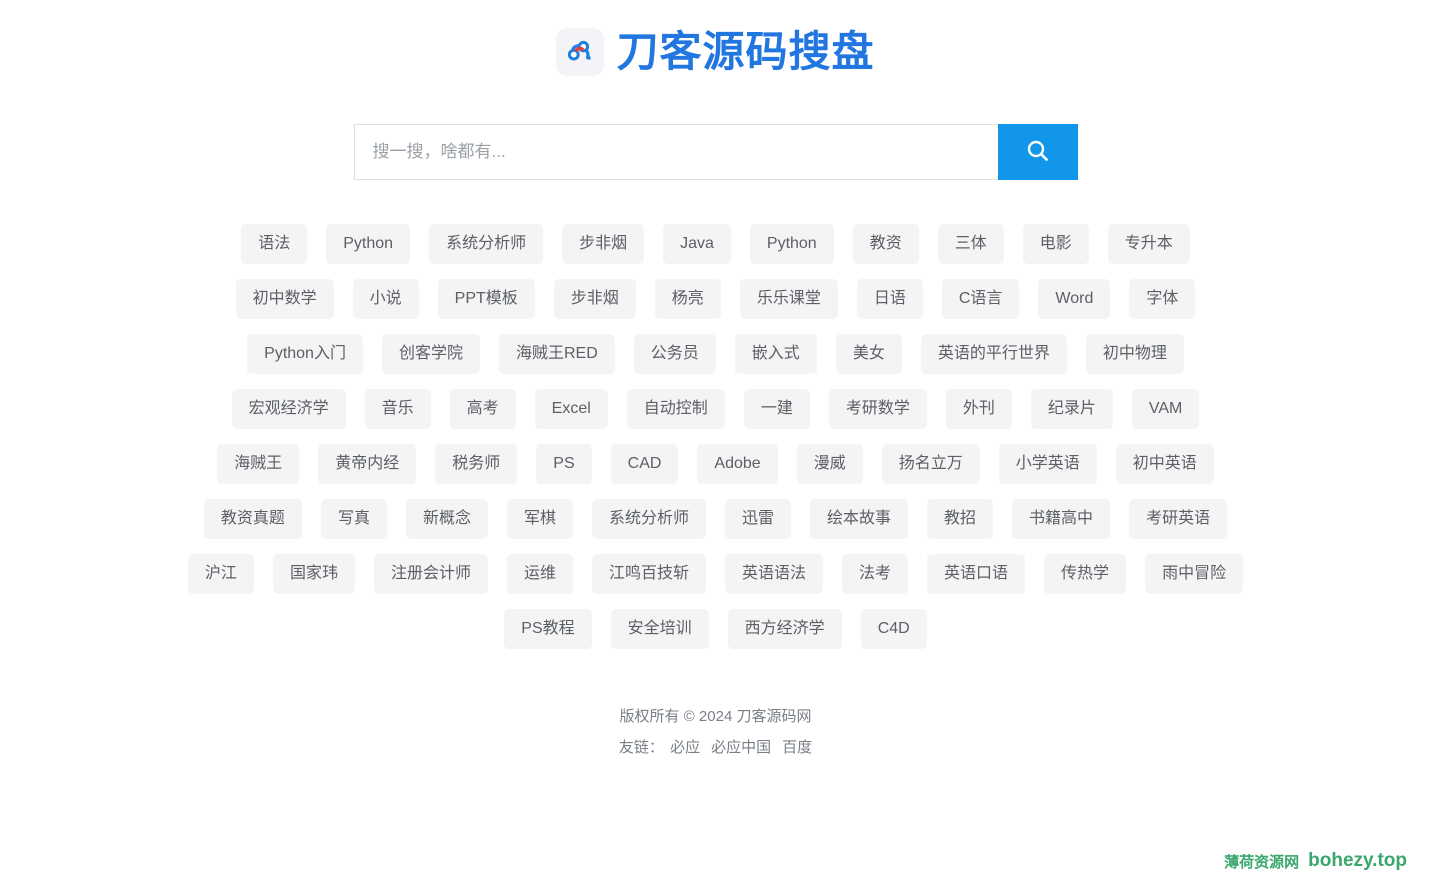 Image resolution: width=1431 pixels, height=890 pixels. I want to click on tag-item: 注册会计师, so click(430, 574).